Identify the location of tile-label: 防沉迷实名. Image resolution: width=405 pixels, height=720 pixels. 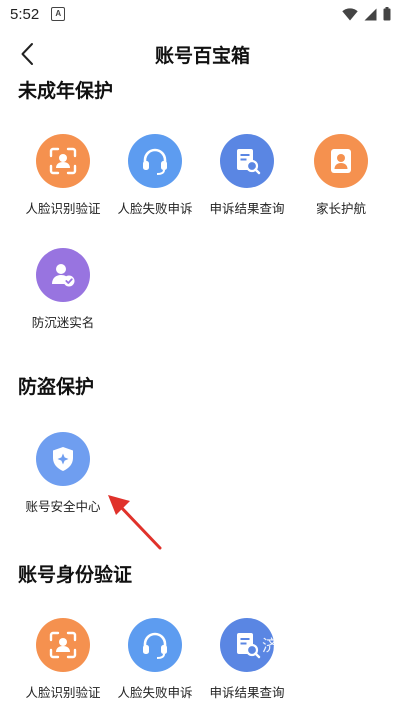
(63, 322).